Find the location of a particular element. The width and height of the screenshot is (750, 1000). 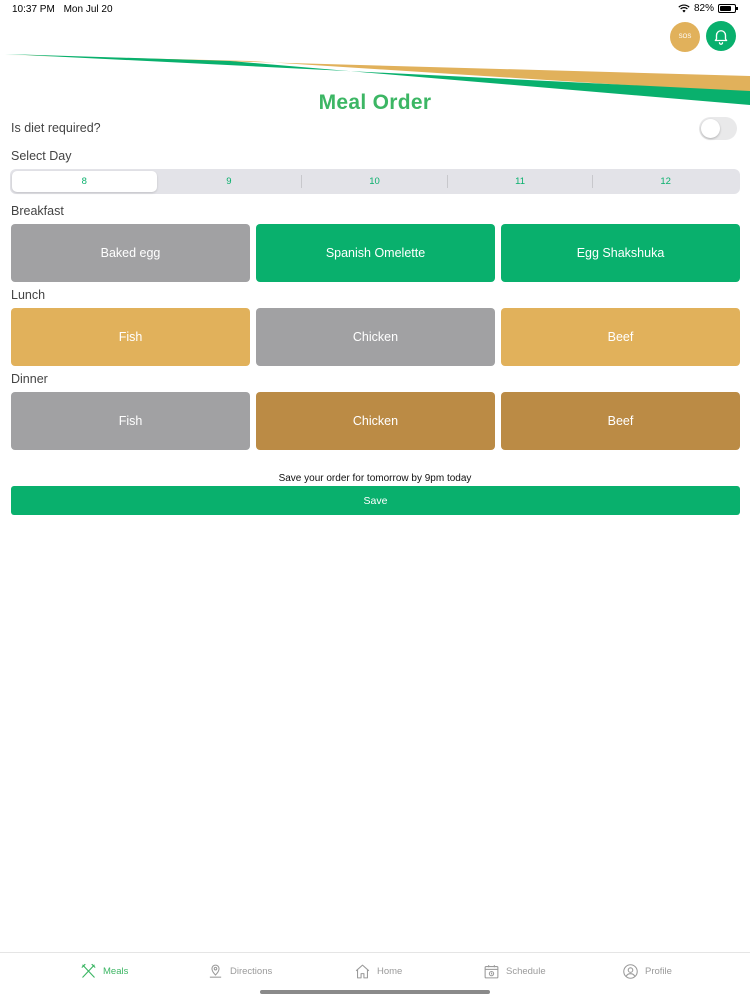

save-button: Save is located at coordinates (375, 500).